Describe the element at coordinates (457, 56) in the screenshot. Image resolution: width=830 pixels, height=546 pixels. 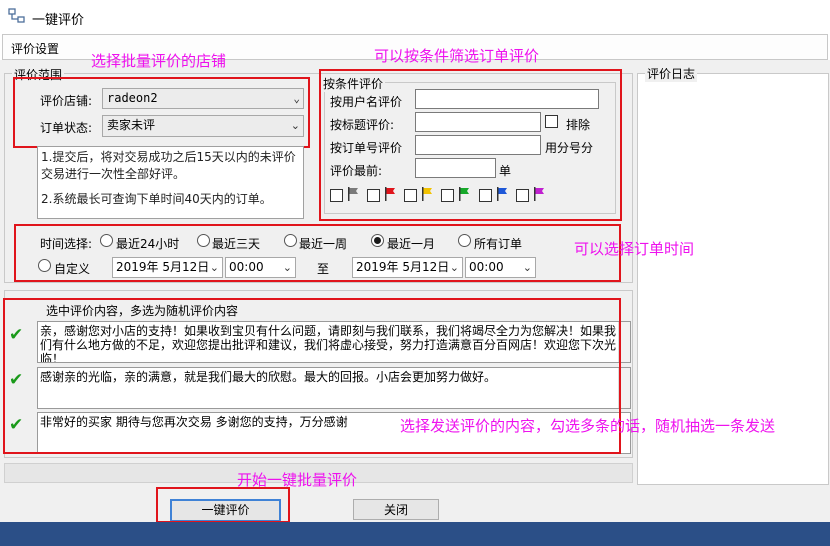
I see `annotation-filter: 可以按条件筛选订单评价` at that location.